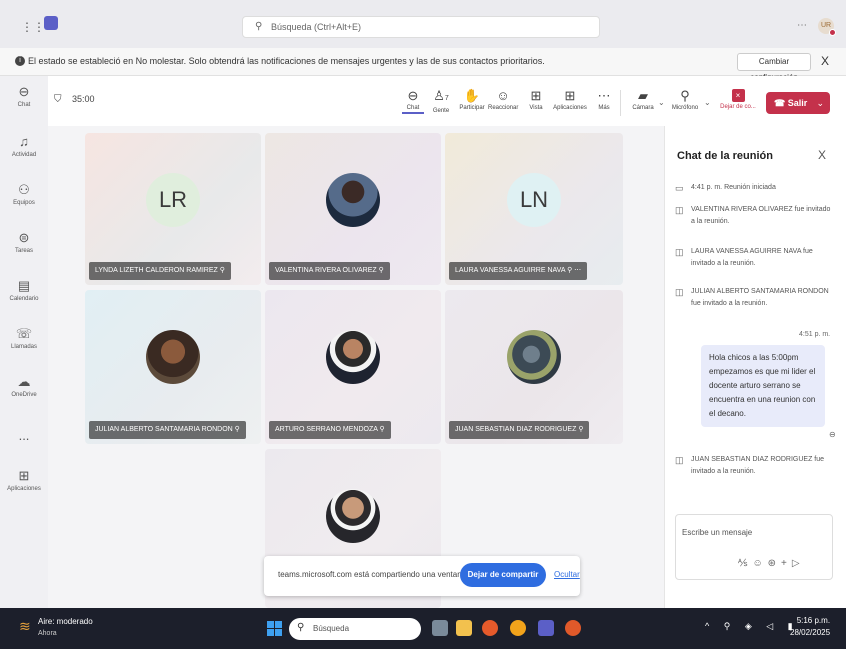  I want to click on camera-options-chevron-icon: ⌄, so click(661, 102).